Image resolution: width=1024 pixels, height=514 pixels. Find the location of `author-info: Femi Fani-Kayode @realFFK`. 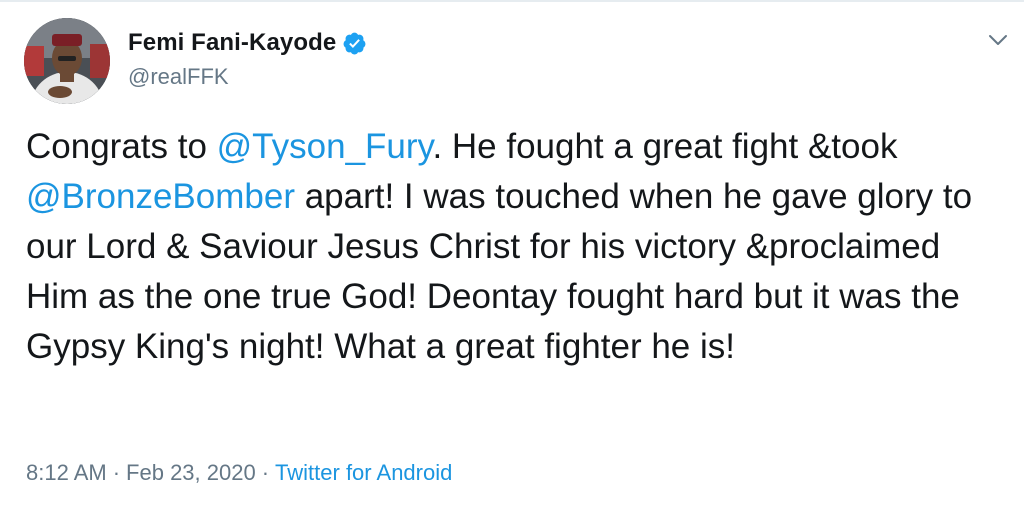

author-info: Femi Fani-Kayode @realFFK is located at coordinates (247, 58).